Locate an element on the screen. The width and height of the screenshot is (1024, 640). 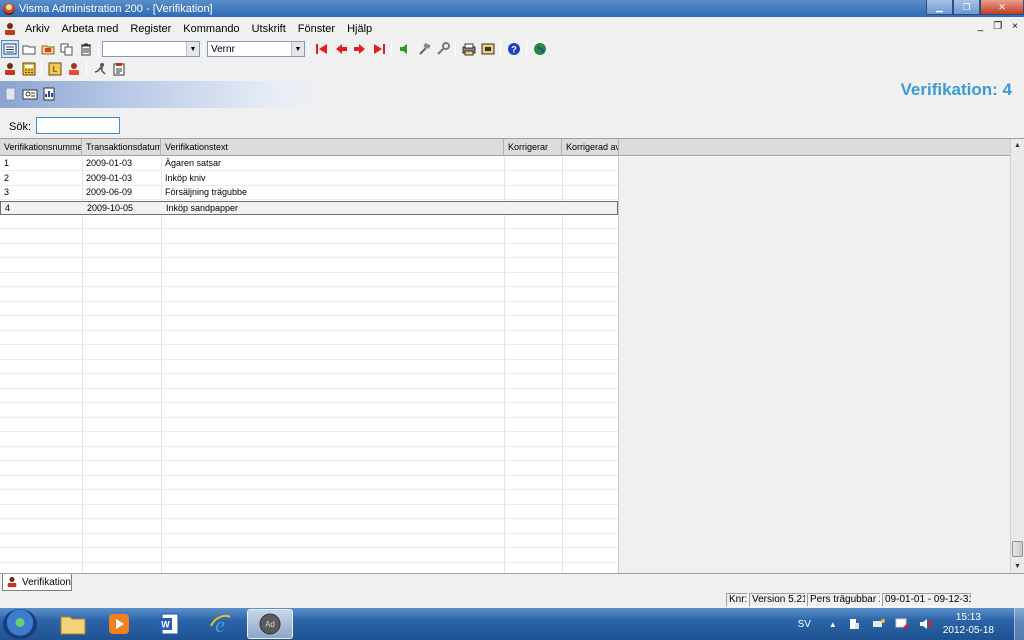
table-row: 2 2009-01-03 Inköp kniv is located at coordinates (309, 179).